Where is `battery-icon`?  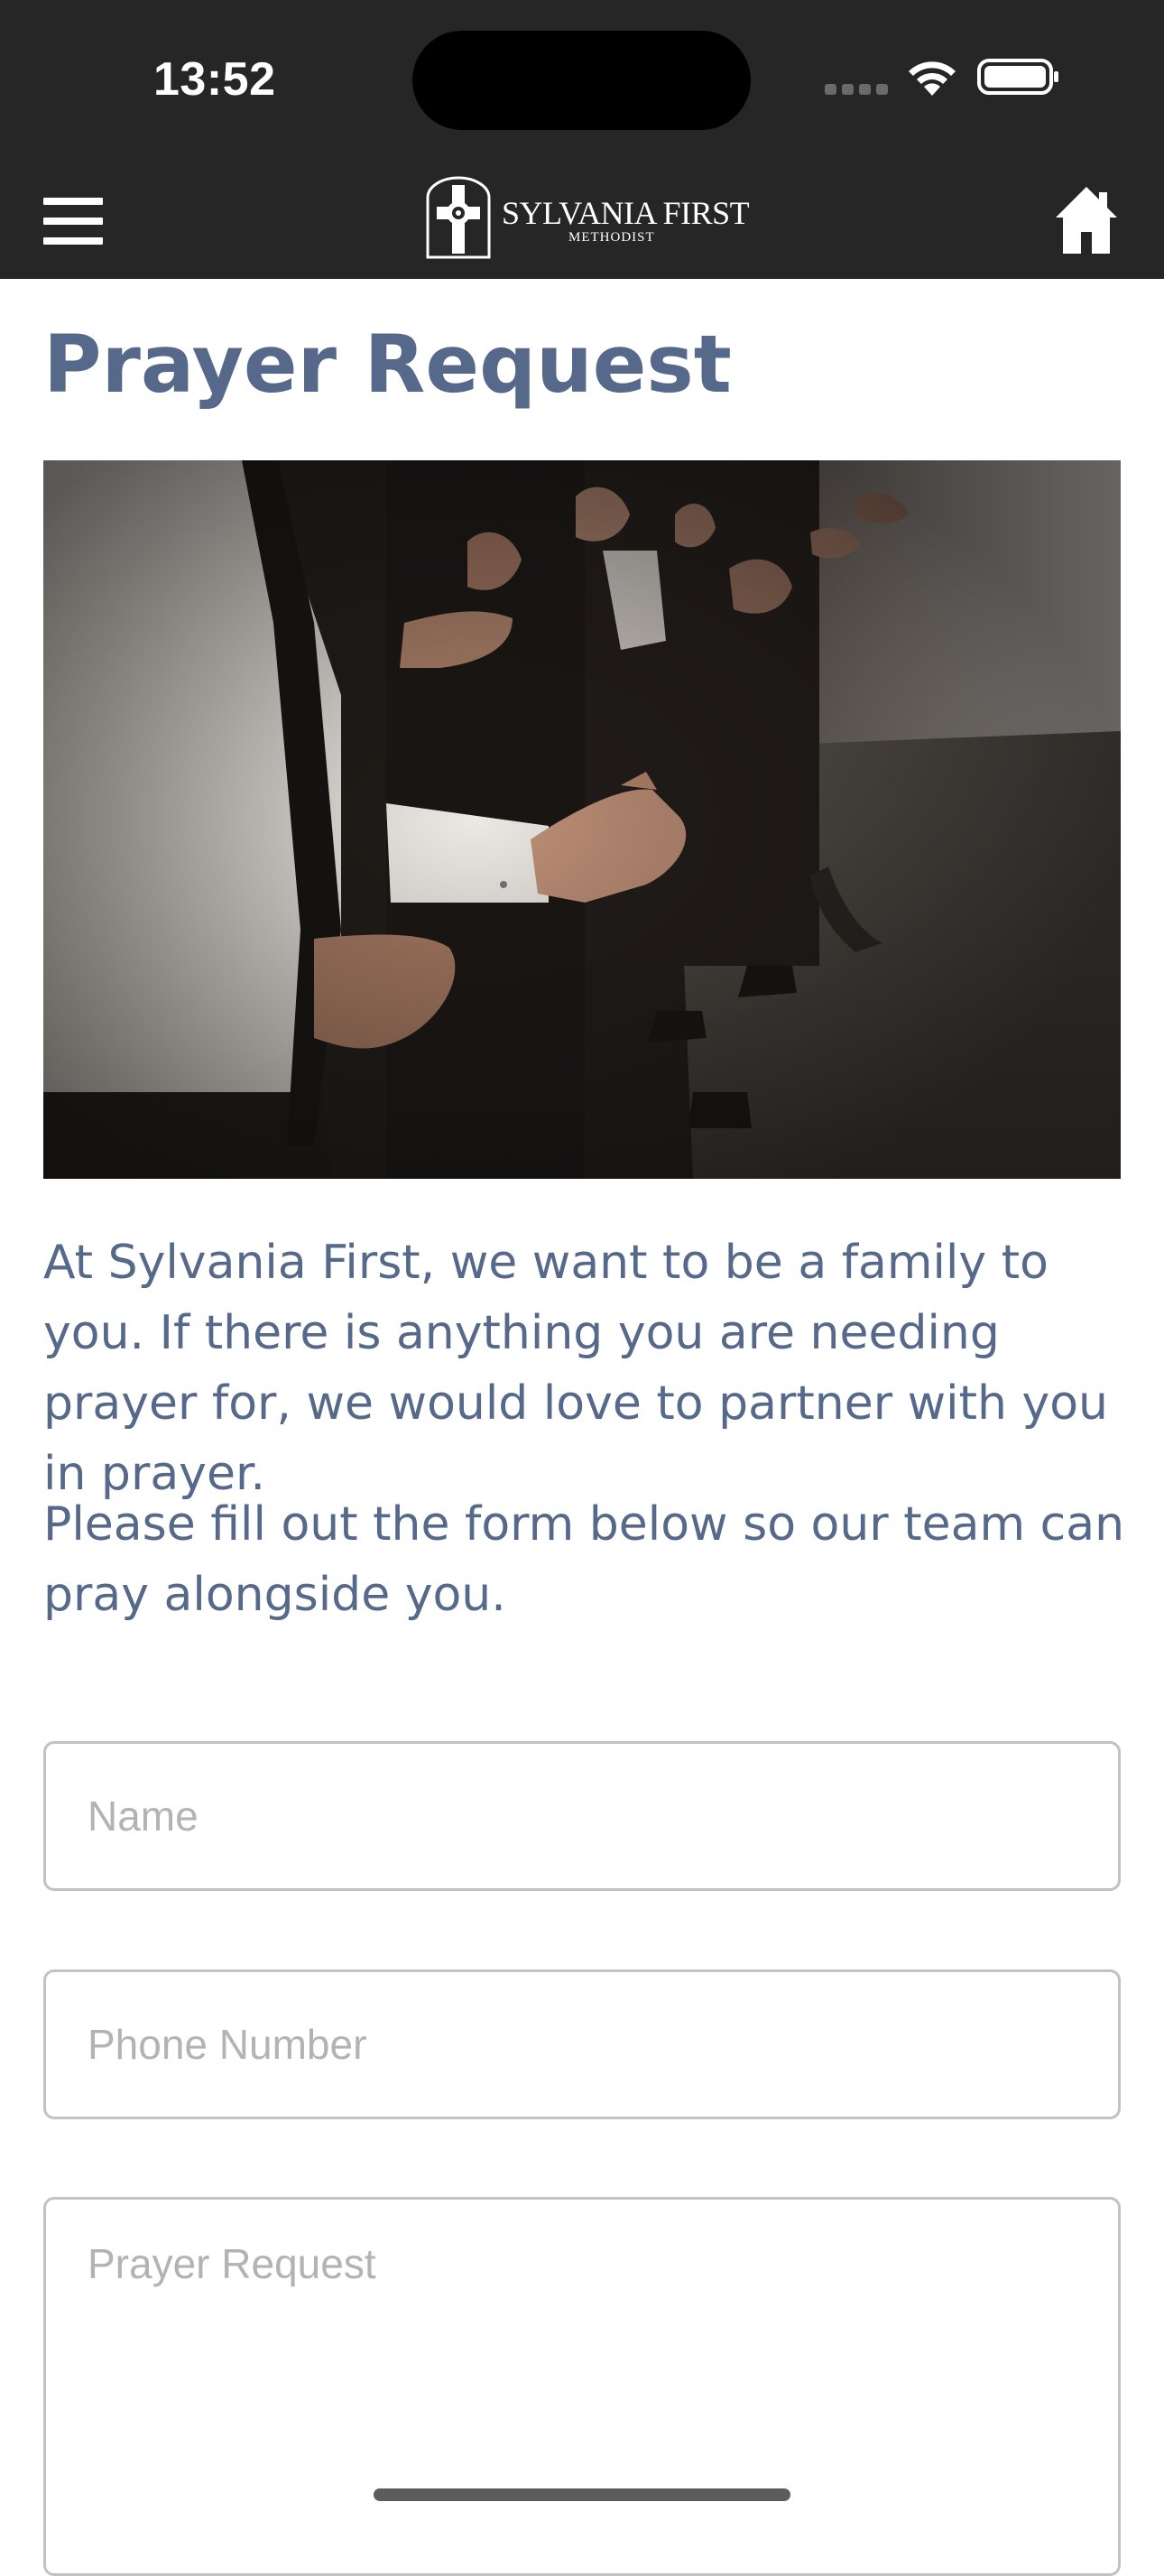 battery-icon is located at coordinates (1018, 77).